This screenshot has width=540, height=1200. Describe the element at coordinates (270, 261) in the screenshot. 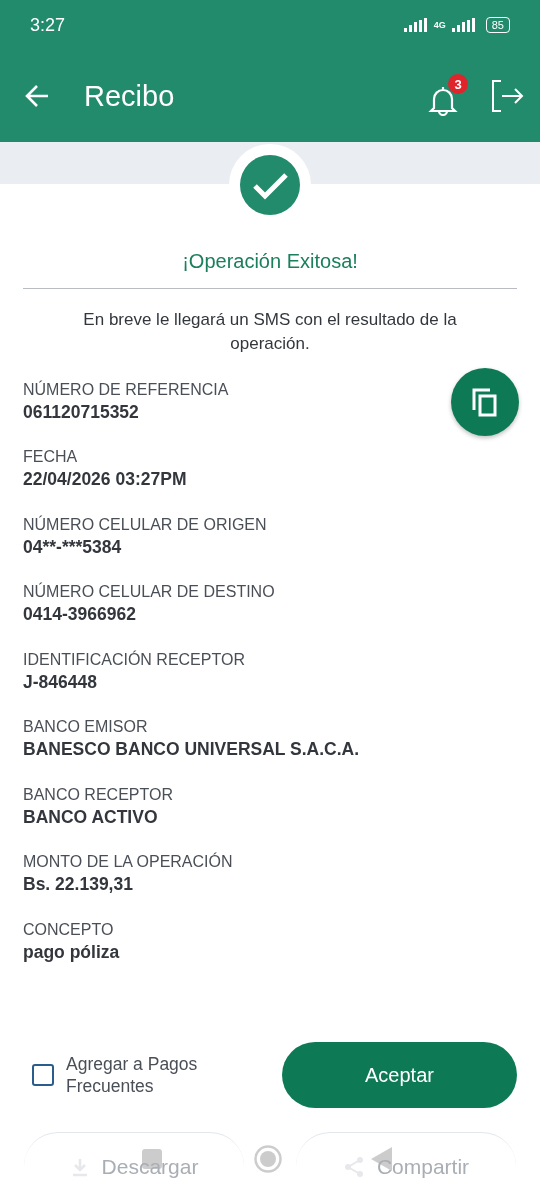

I see `success-title: ¡Operación Exitosa!` at that location.